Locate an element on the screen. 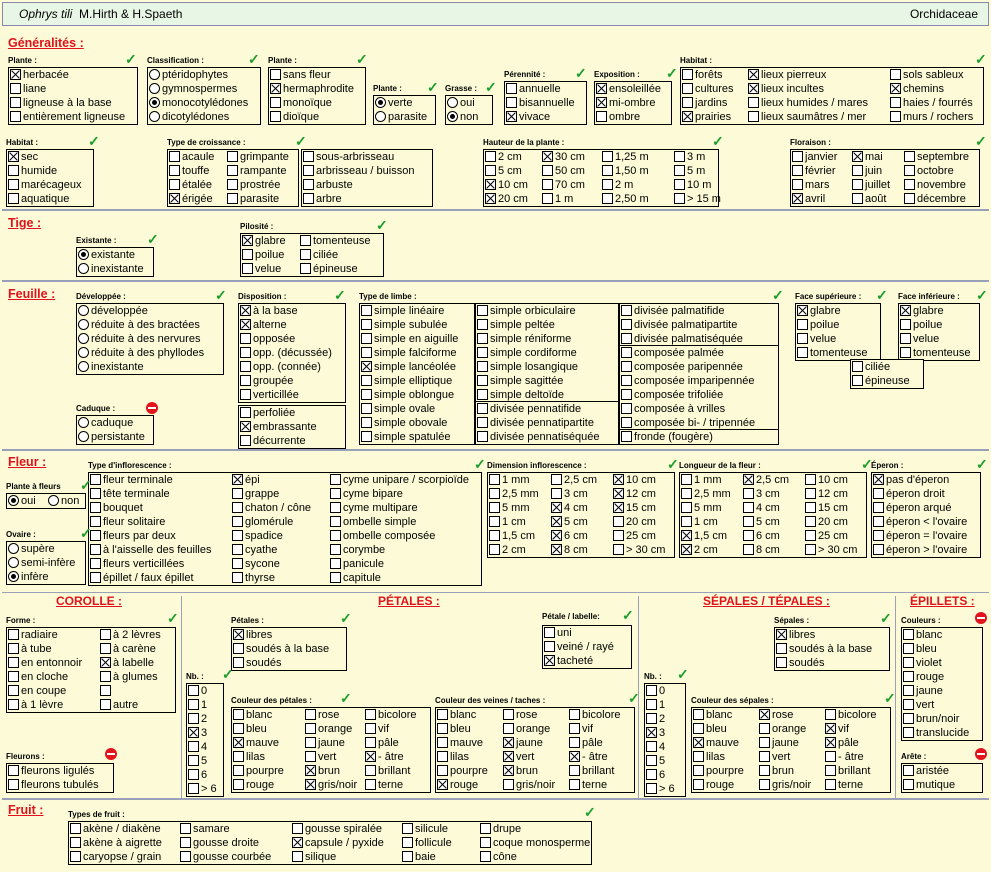  plante-ligneuse-à-la-base-option: ligneuse à la base is located at coordinates (60, 103).